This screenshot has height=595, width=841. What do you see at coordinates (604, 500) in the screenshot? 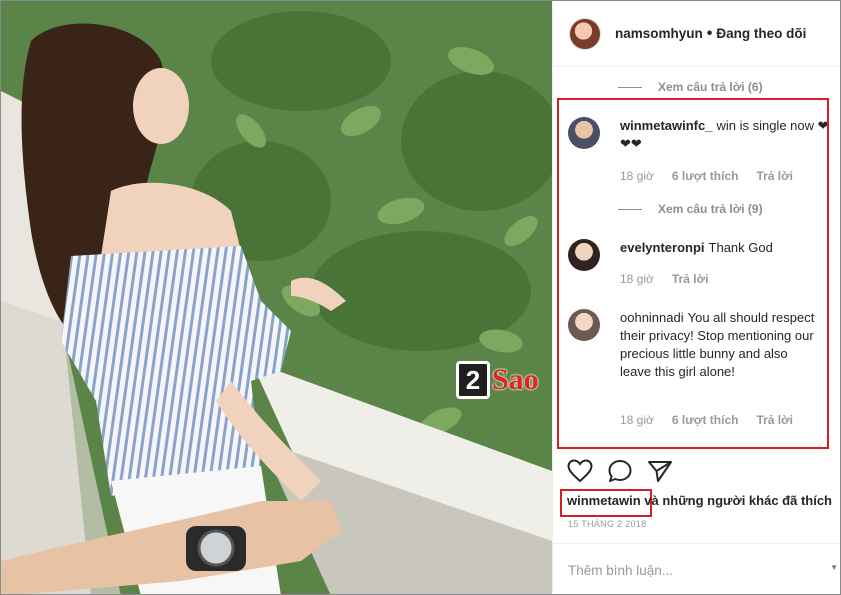
I see `liker-username: winmetawin` at bounding box center [604, 500].